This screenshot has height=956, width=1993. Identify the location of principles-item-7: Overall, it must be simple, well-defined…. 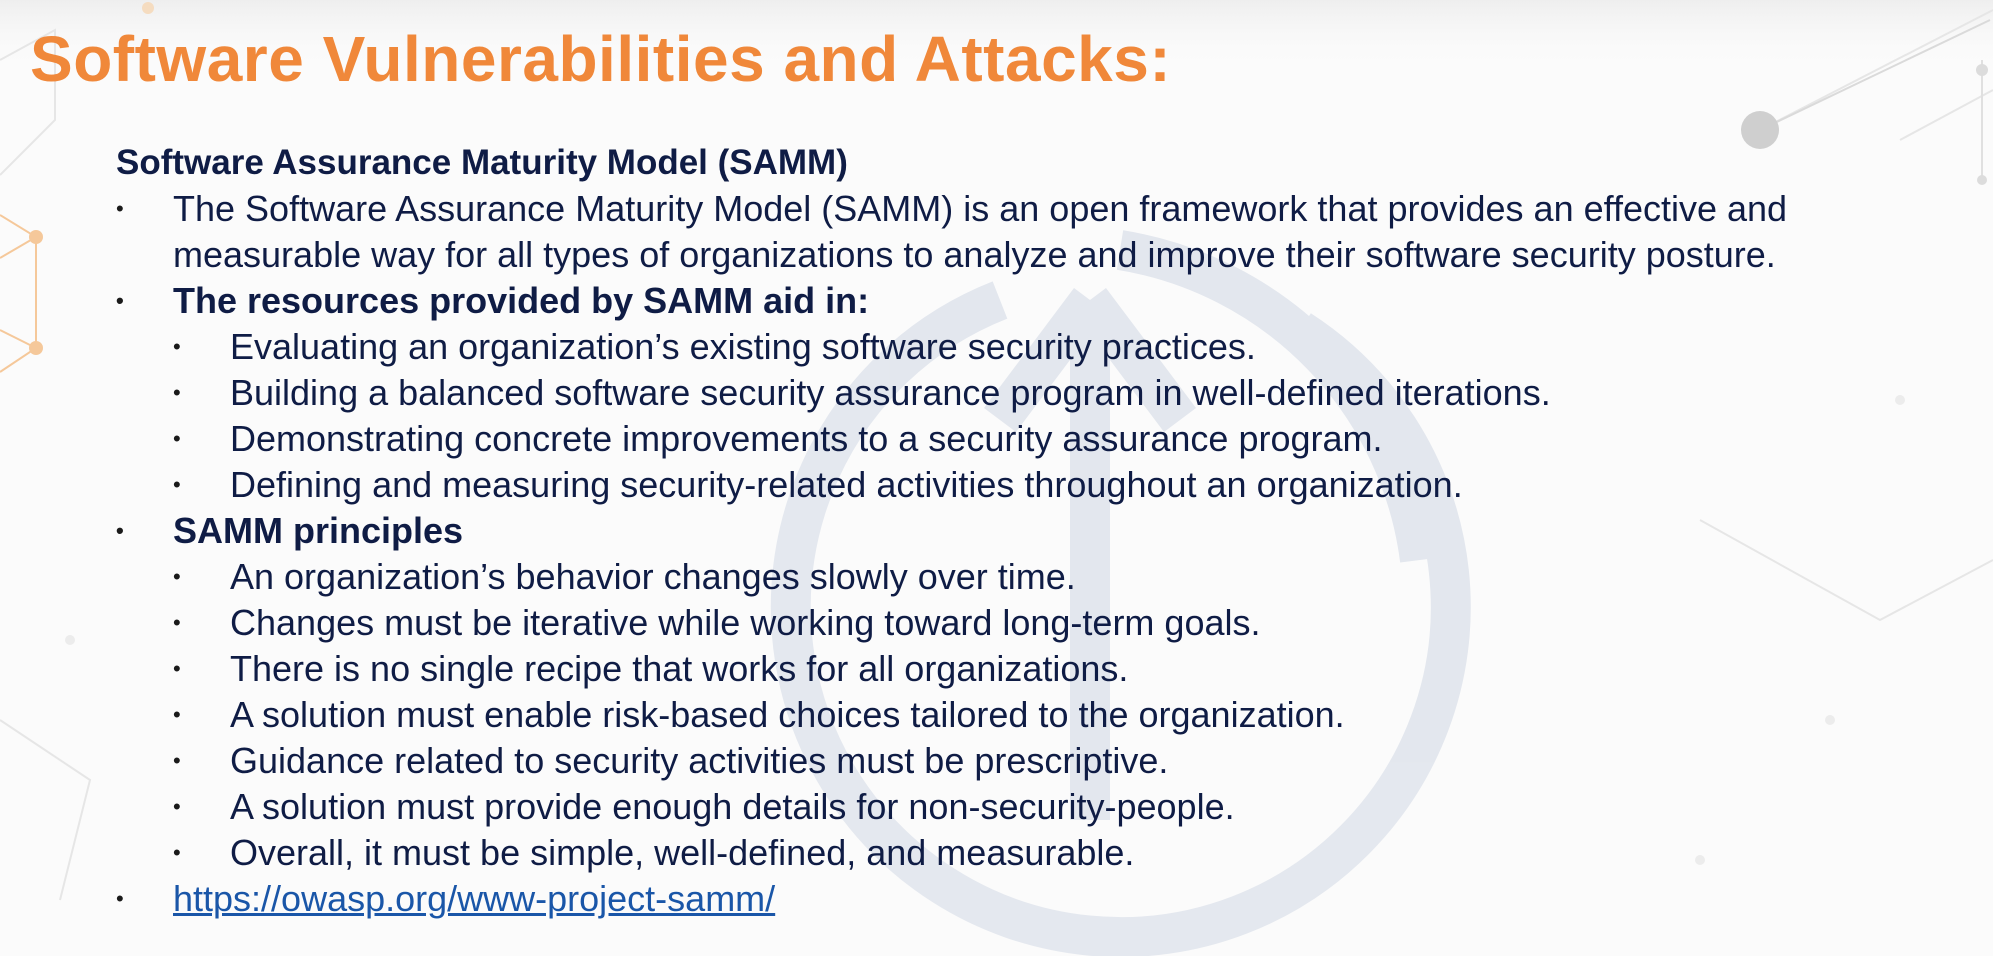
(682, 852).